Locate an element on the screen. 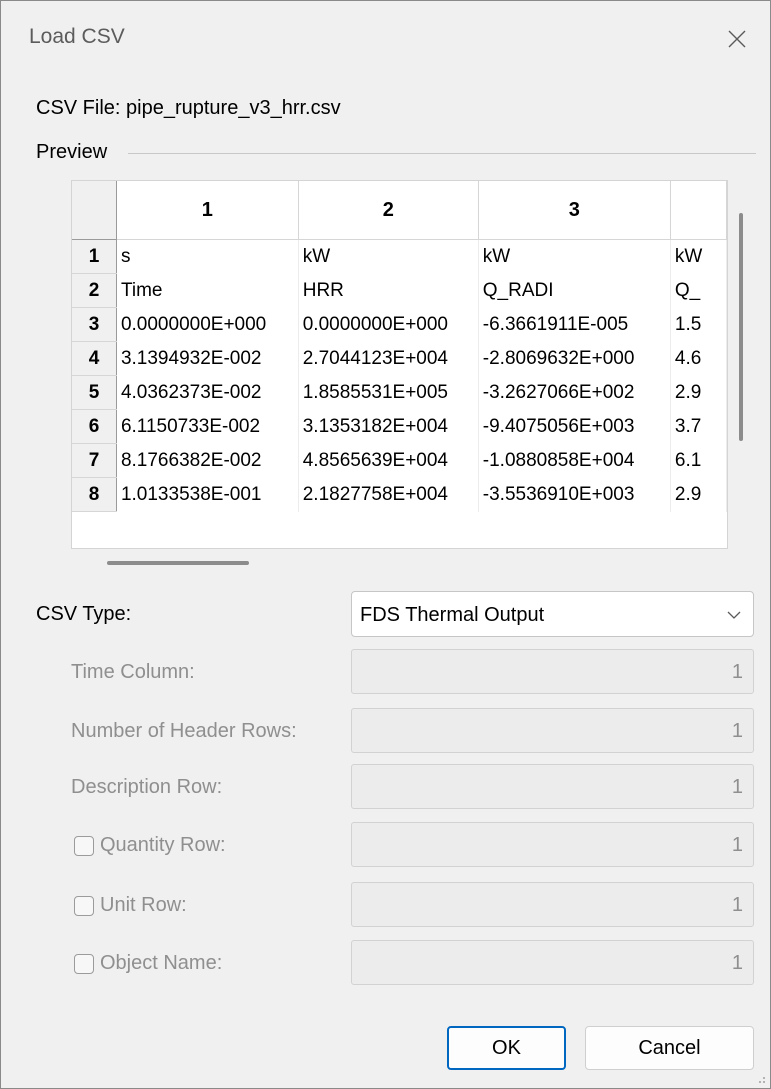 This screenshot has height=1089, width=771. column-header: 2 is located at coordinates (388, 210).